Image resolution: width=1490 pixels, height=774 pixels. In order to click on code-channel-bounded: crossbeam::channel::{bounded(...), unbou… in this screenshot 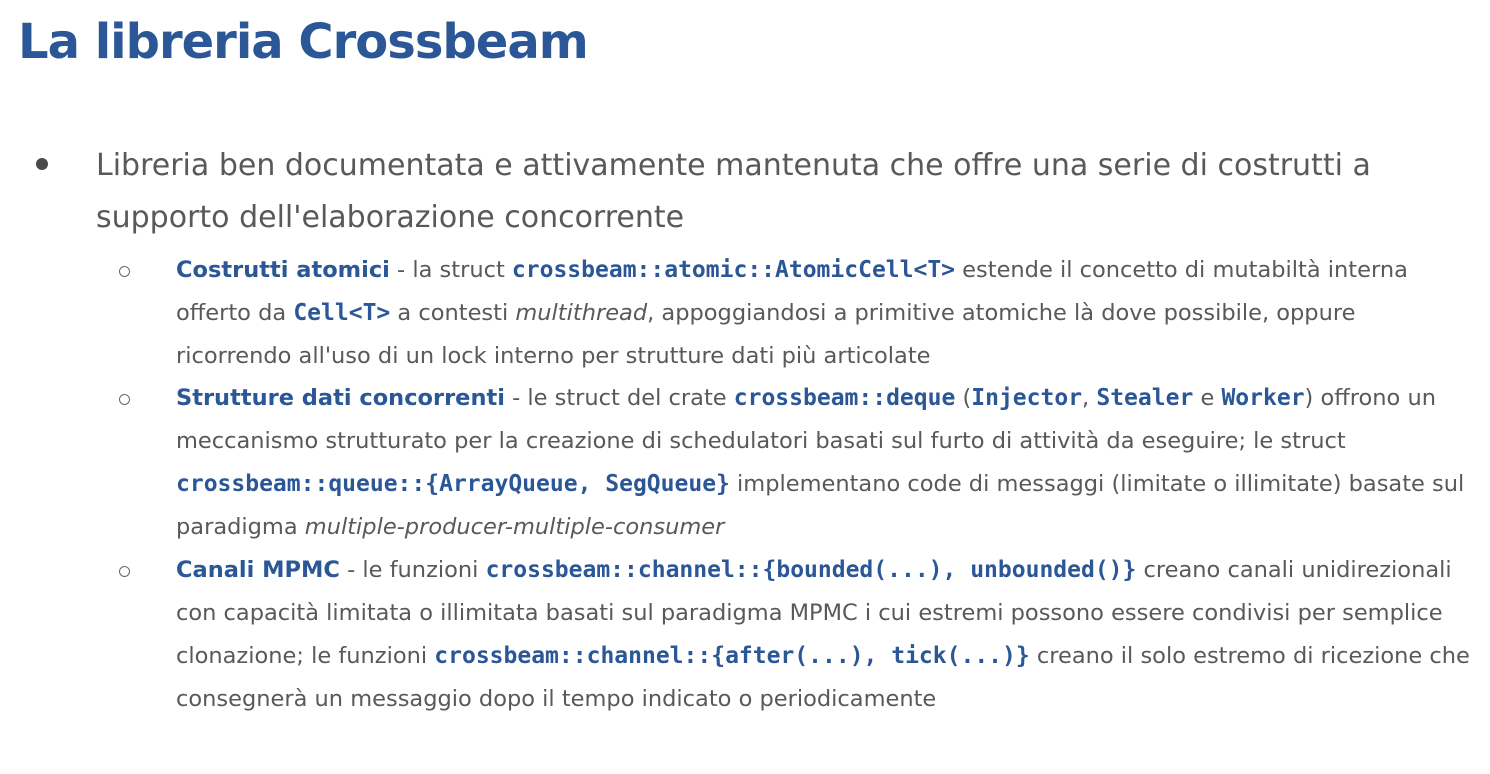, I will do `click(811, 570)`.